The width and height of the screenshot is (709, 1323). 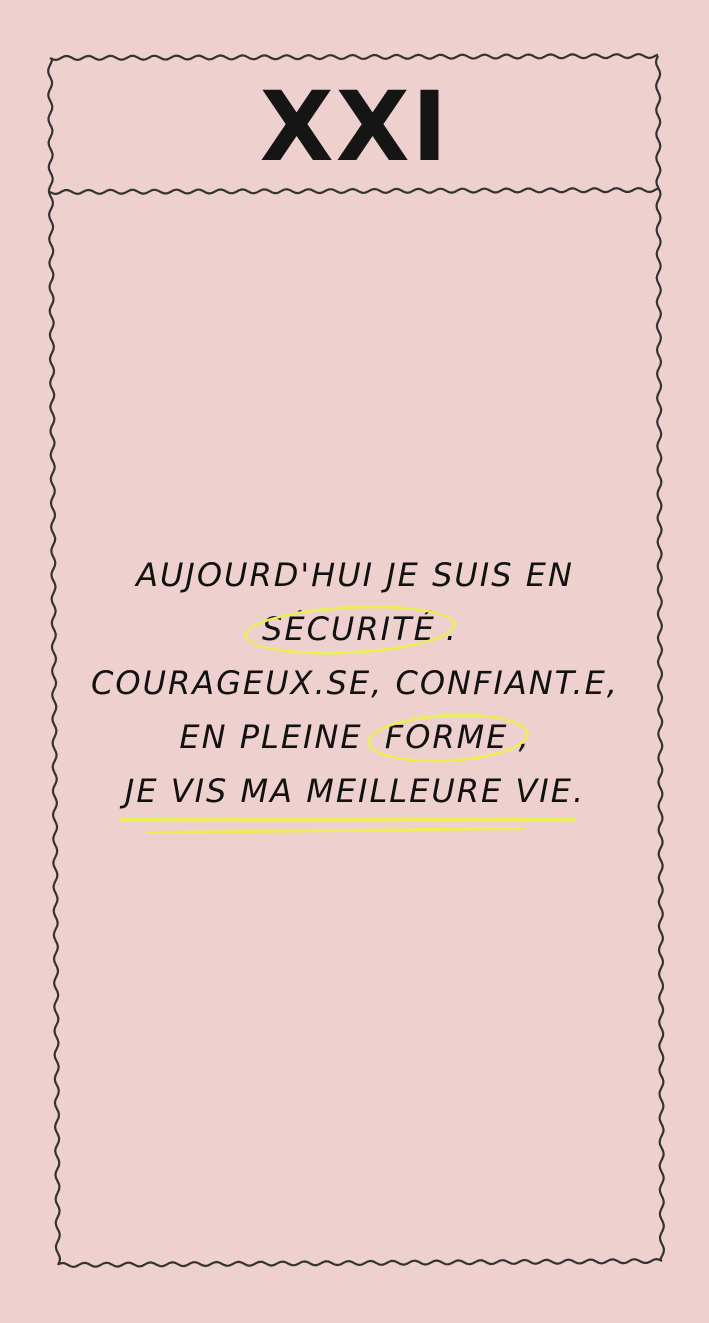 I want to click on affirmation-line-5: JE VIS MA MEILLEURE VIE., so click(x=355, y=793).